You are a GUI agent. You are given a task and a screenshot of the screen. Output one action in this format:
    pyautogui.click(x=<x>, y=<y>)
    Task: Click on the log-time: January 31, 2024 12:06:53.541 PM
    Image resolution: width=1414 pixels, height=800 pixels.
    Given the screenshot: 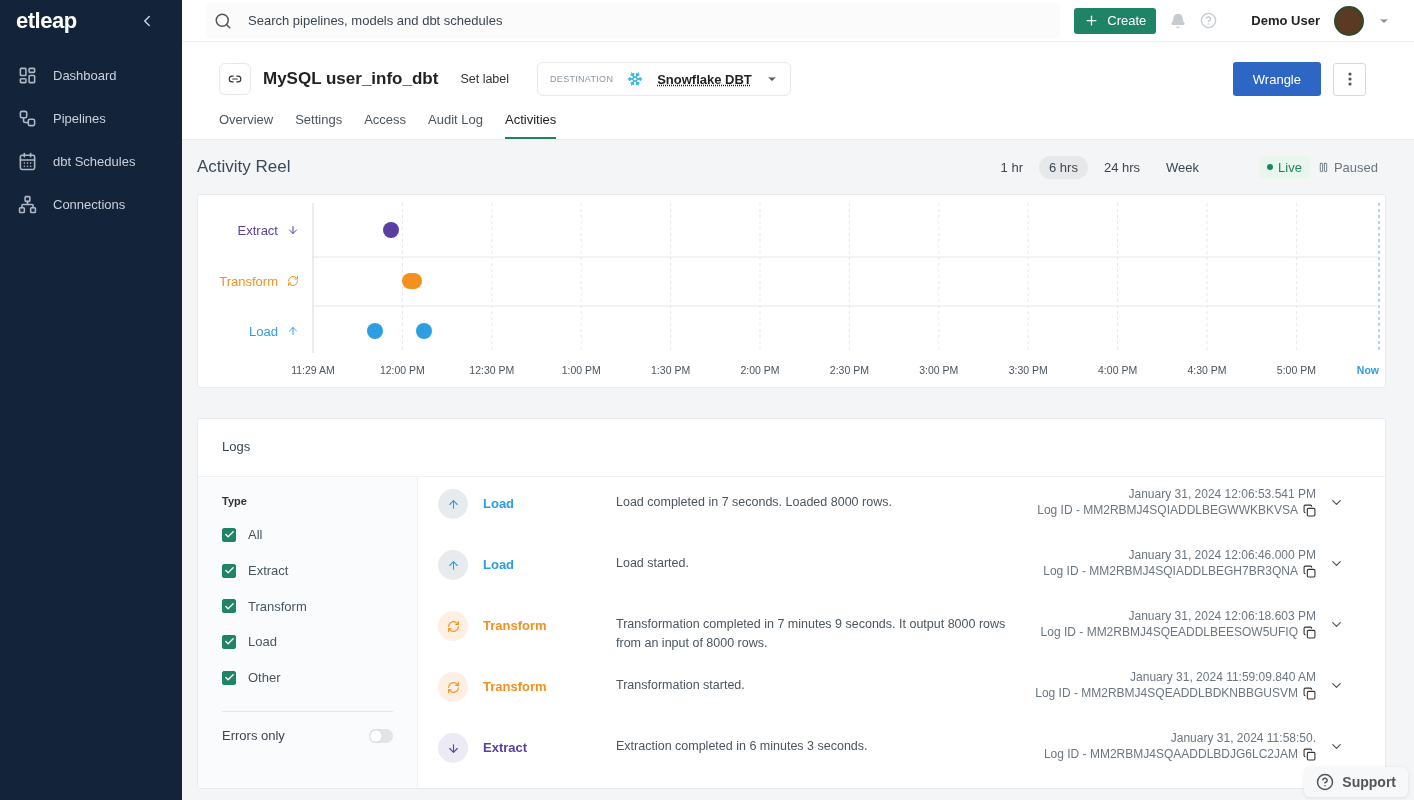 What is the action you would take?
    pyautogui.click(x=1222, y=494)
    